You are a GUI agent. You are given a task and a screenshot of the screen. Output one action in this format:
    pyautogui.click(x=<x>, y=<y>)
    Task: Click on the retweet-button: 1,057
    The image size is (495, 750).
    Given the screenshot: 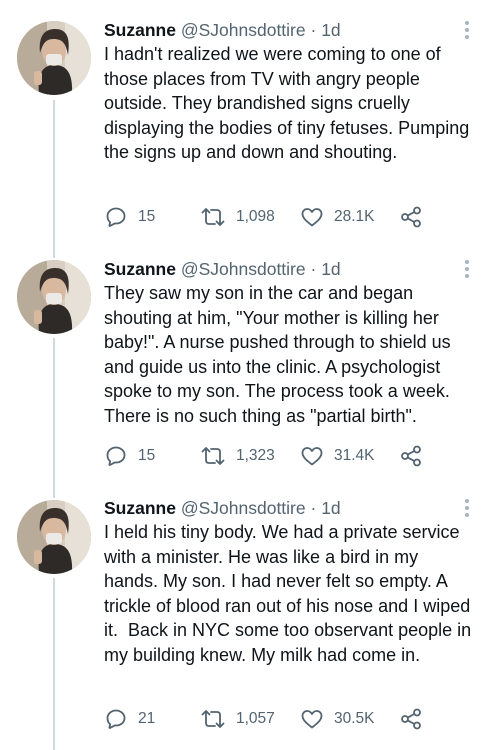 What is the action you would take?
    pyautogui.click(x=237, y=719)
    